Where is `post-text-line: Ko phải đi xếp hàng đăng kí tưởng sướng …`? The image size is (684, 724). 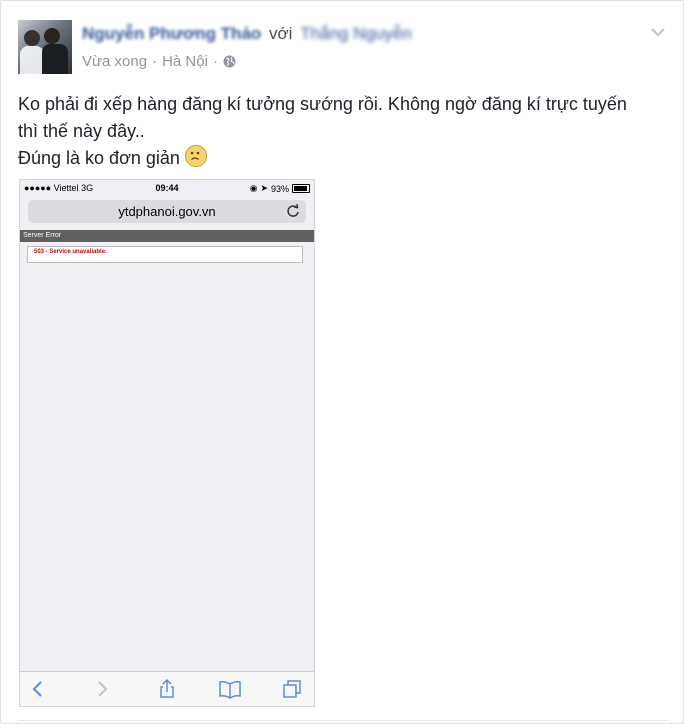
post-text-line: Ko phải đi xếp hàng đăng kí tưởng sướng … is located at coordinates (322, 104).